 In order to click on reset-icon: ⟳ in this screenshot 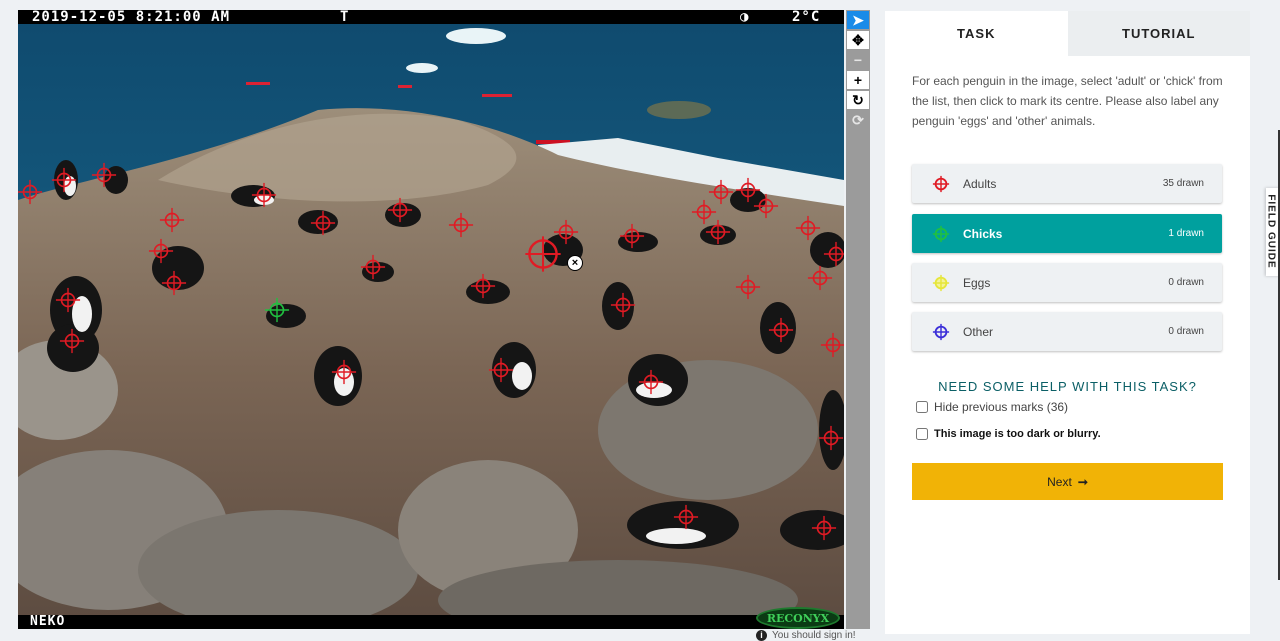, I will do `click(858, 120)`.